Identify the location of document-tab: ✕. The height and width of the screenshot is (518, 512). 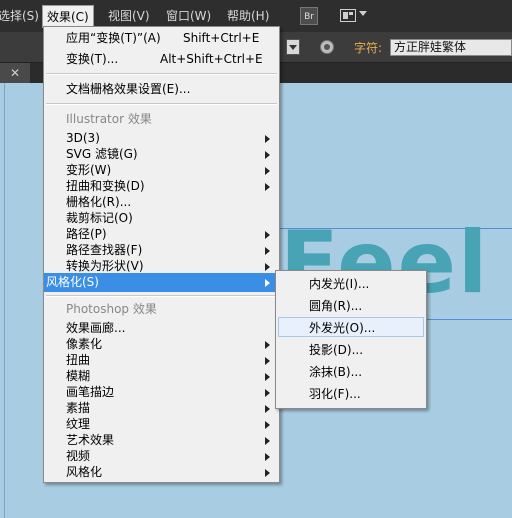
(15, 73).